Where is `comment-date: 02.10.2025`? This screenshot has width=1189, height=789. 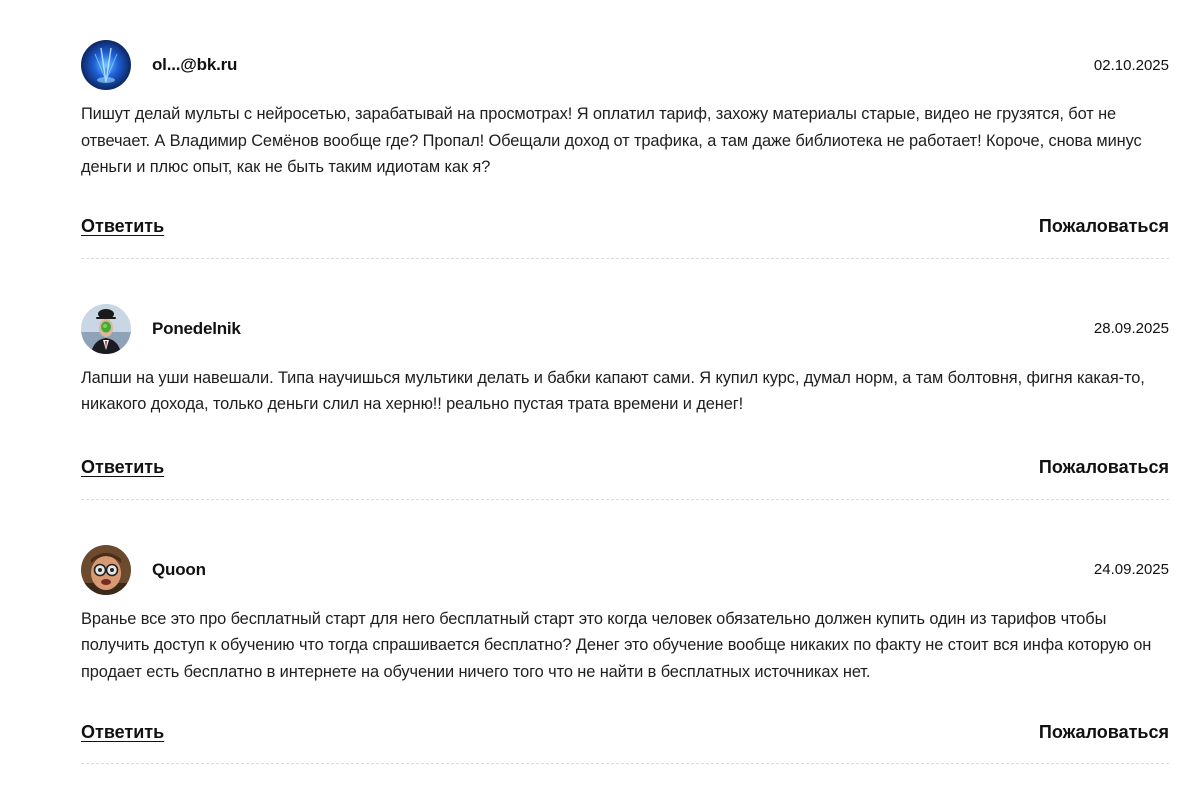
comment-date: 02.10.2025 is located at coordinates (1131, 65).